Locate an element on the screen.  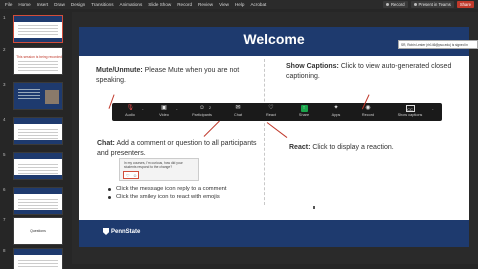
arrow-to-chat is located at coordinates (211, 129).